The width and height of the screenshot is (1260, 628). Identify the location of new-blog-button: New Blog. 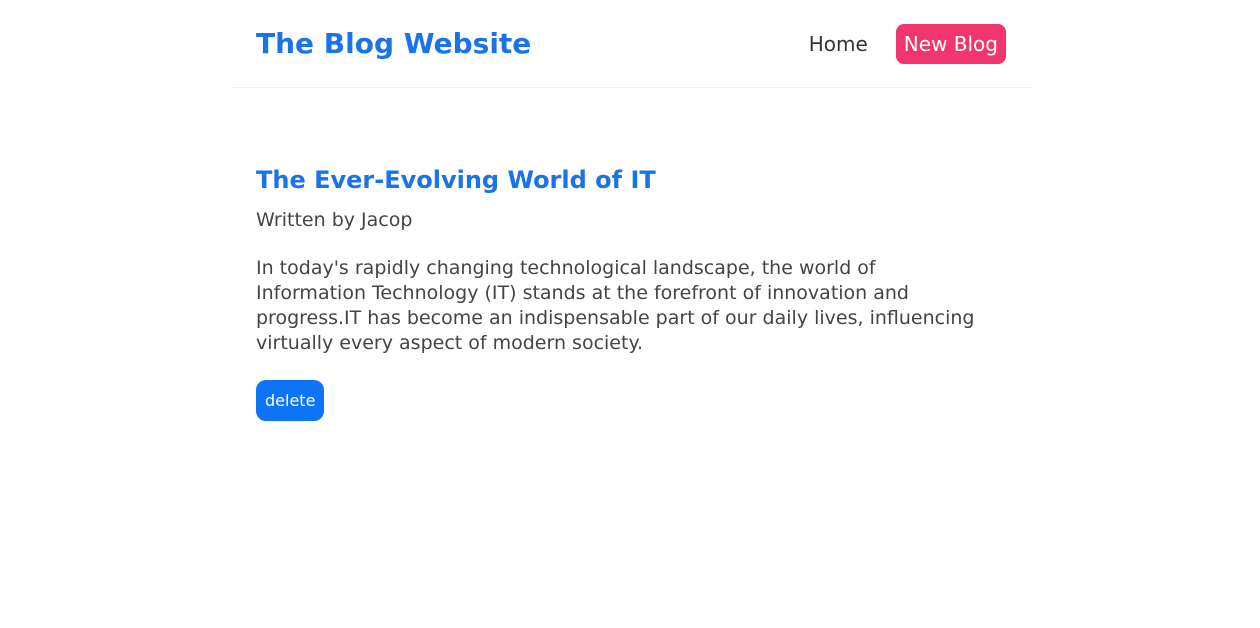
(950, 44).